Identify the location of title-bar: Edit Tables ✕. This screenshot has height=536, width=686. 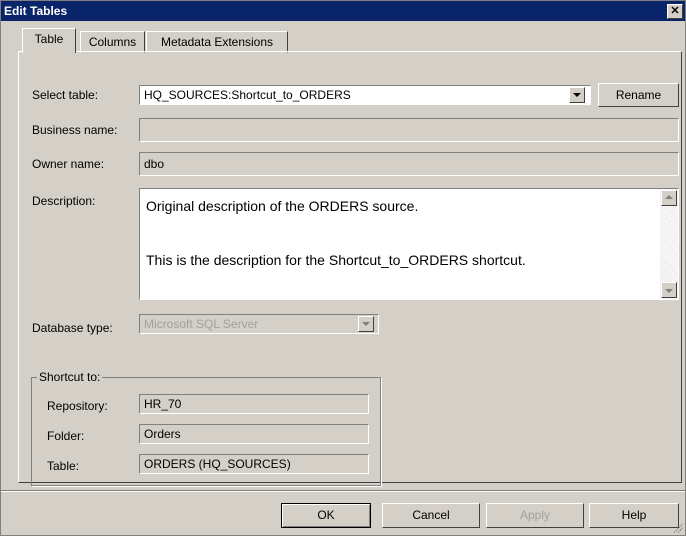
(343, 11).